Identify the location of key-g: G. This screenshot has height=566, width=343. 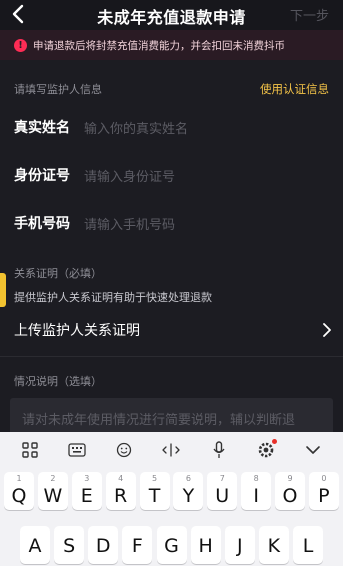
(171, 545).